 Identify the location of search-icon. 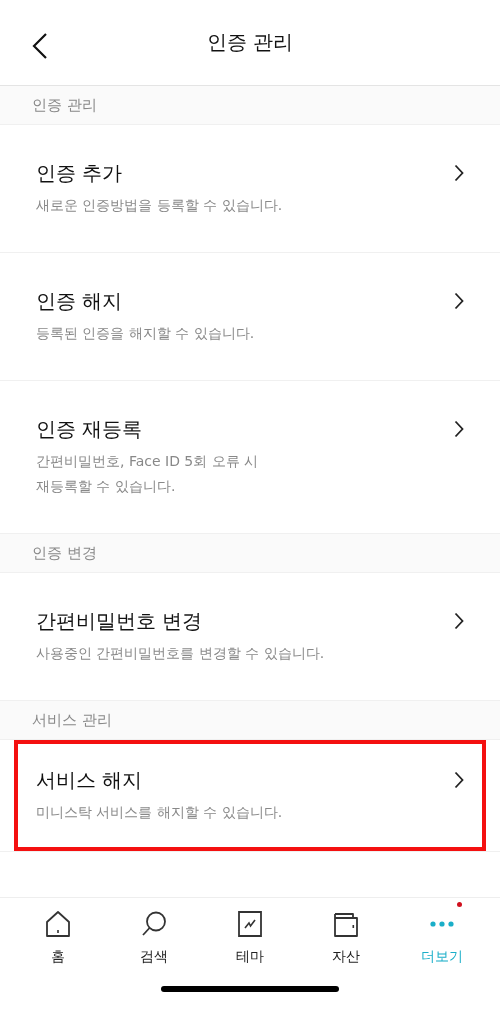
(154, 924).